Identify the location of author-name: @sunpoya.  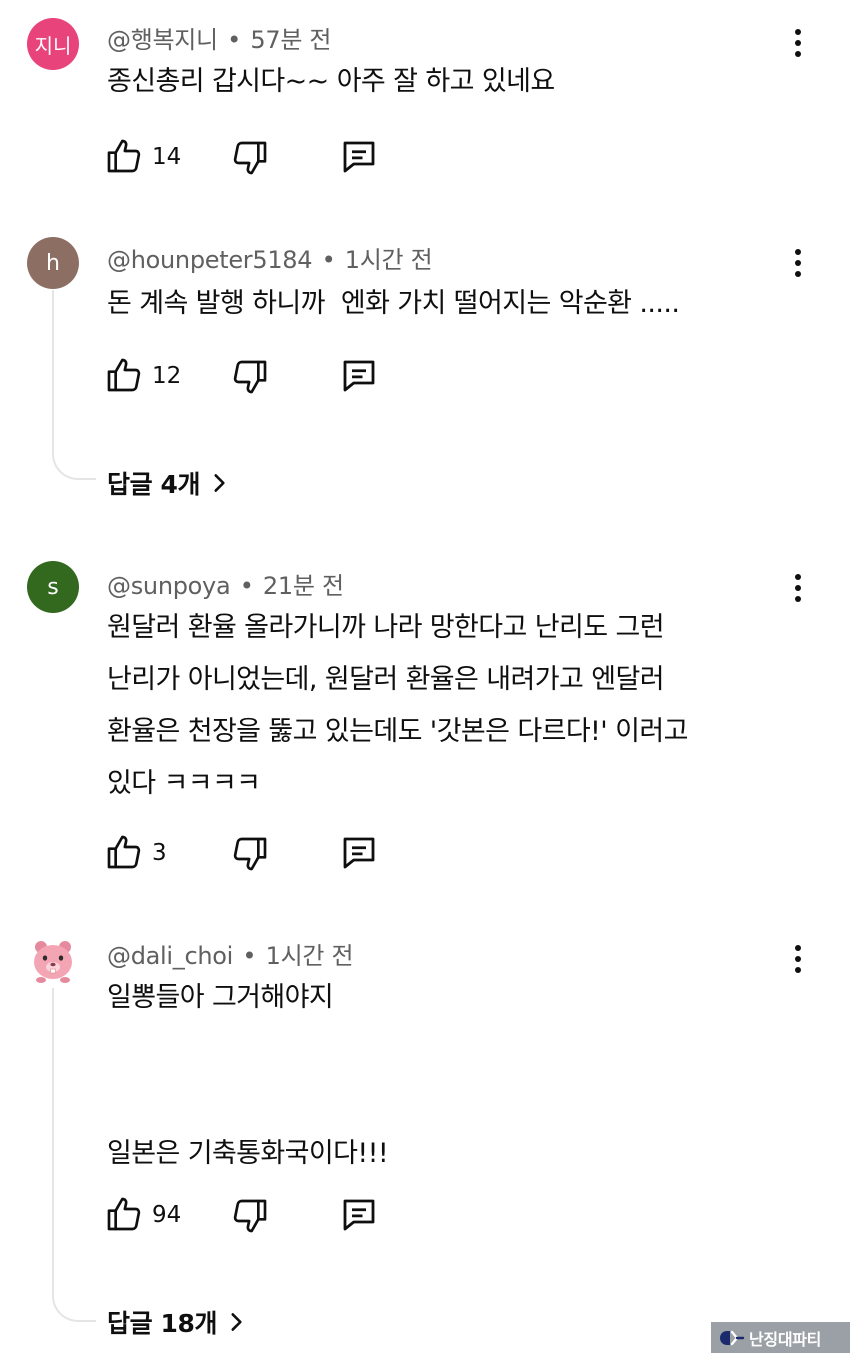
(169, 586).